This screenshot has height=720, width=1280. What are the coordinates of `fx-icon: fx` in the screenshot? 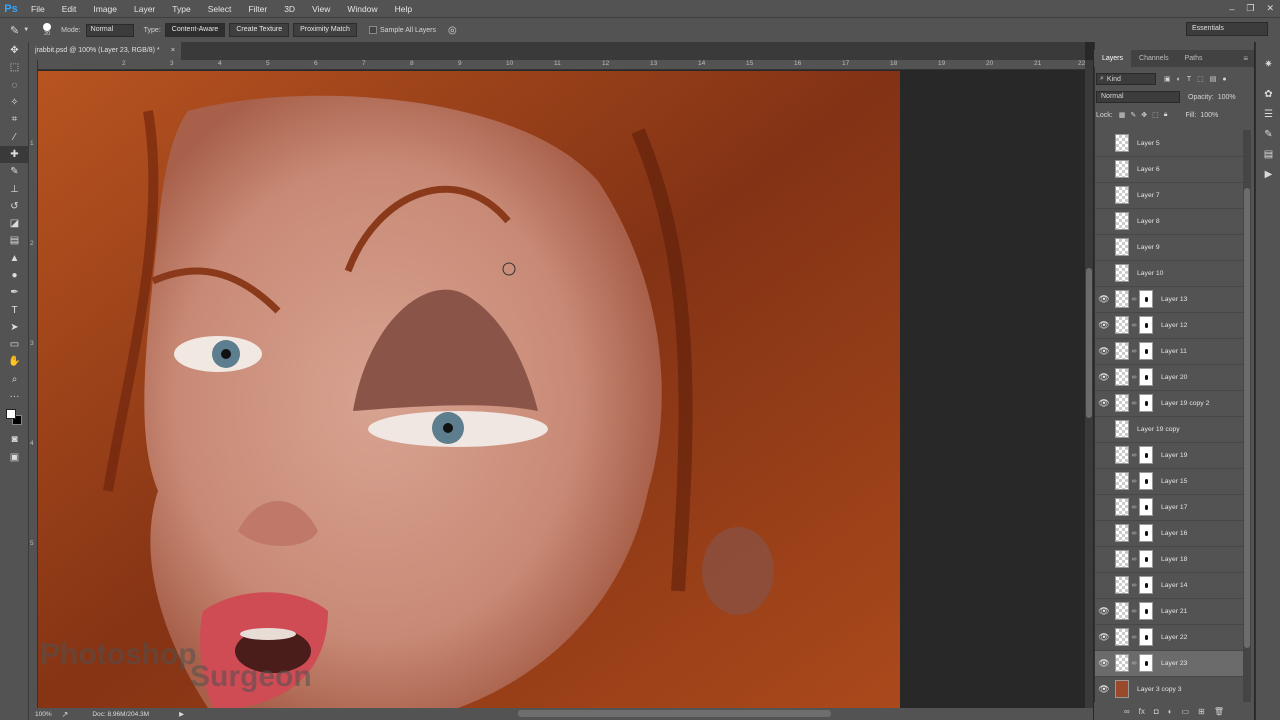 It's located at (1142, 711).